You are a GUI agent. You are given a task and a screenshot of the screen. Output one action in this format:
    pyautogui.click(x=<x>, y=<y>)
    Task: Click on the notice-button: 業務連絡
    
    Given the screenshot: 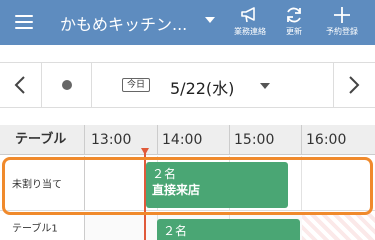 What is the action you would take?
    pyautogui.click(x=250, y=23)
    